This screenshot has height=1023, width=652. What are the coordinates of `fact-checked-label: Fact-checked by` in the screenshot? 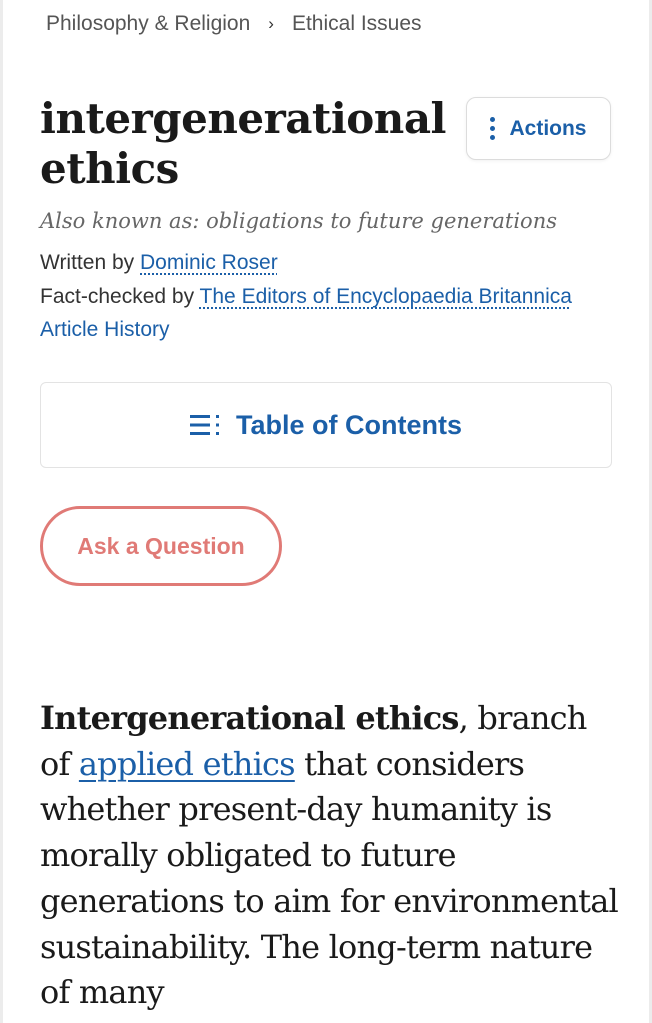 It's located at (117, 296).